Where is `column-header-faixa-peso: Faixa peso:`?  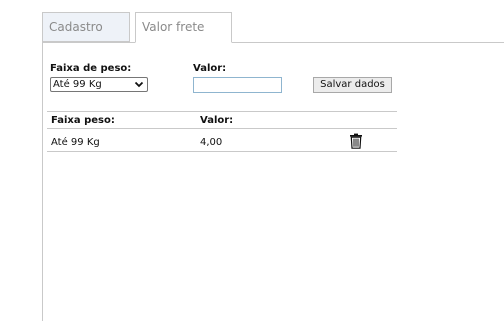
column-header-faixa-peso: Faixa peso: is located at coordinates (83, 120).